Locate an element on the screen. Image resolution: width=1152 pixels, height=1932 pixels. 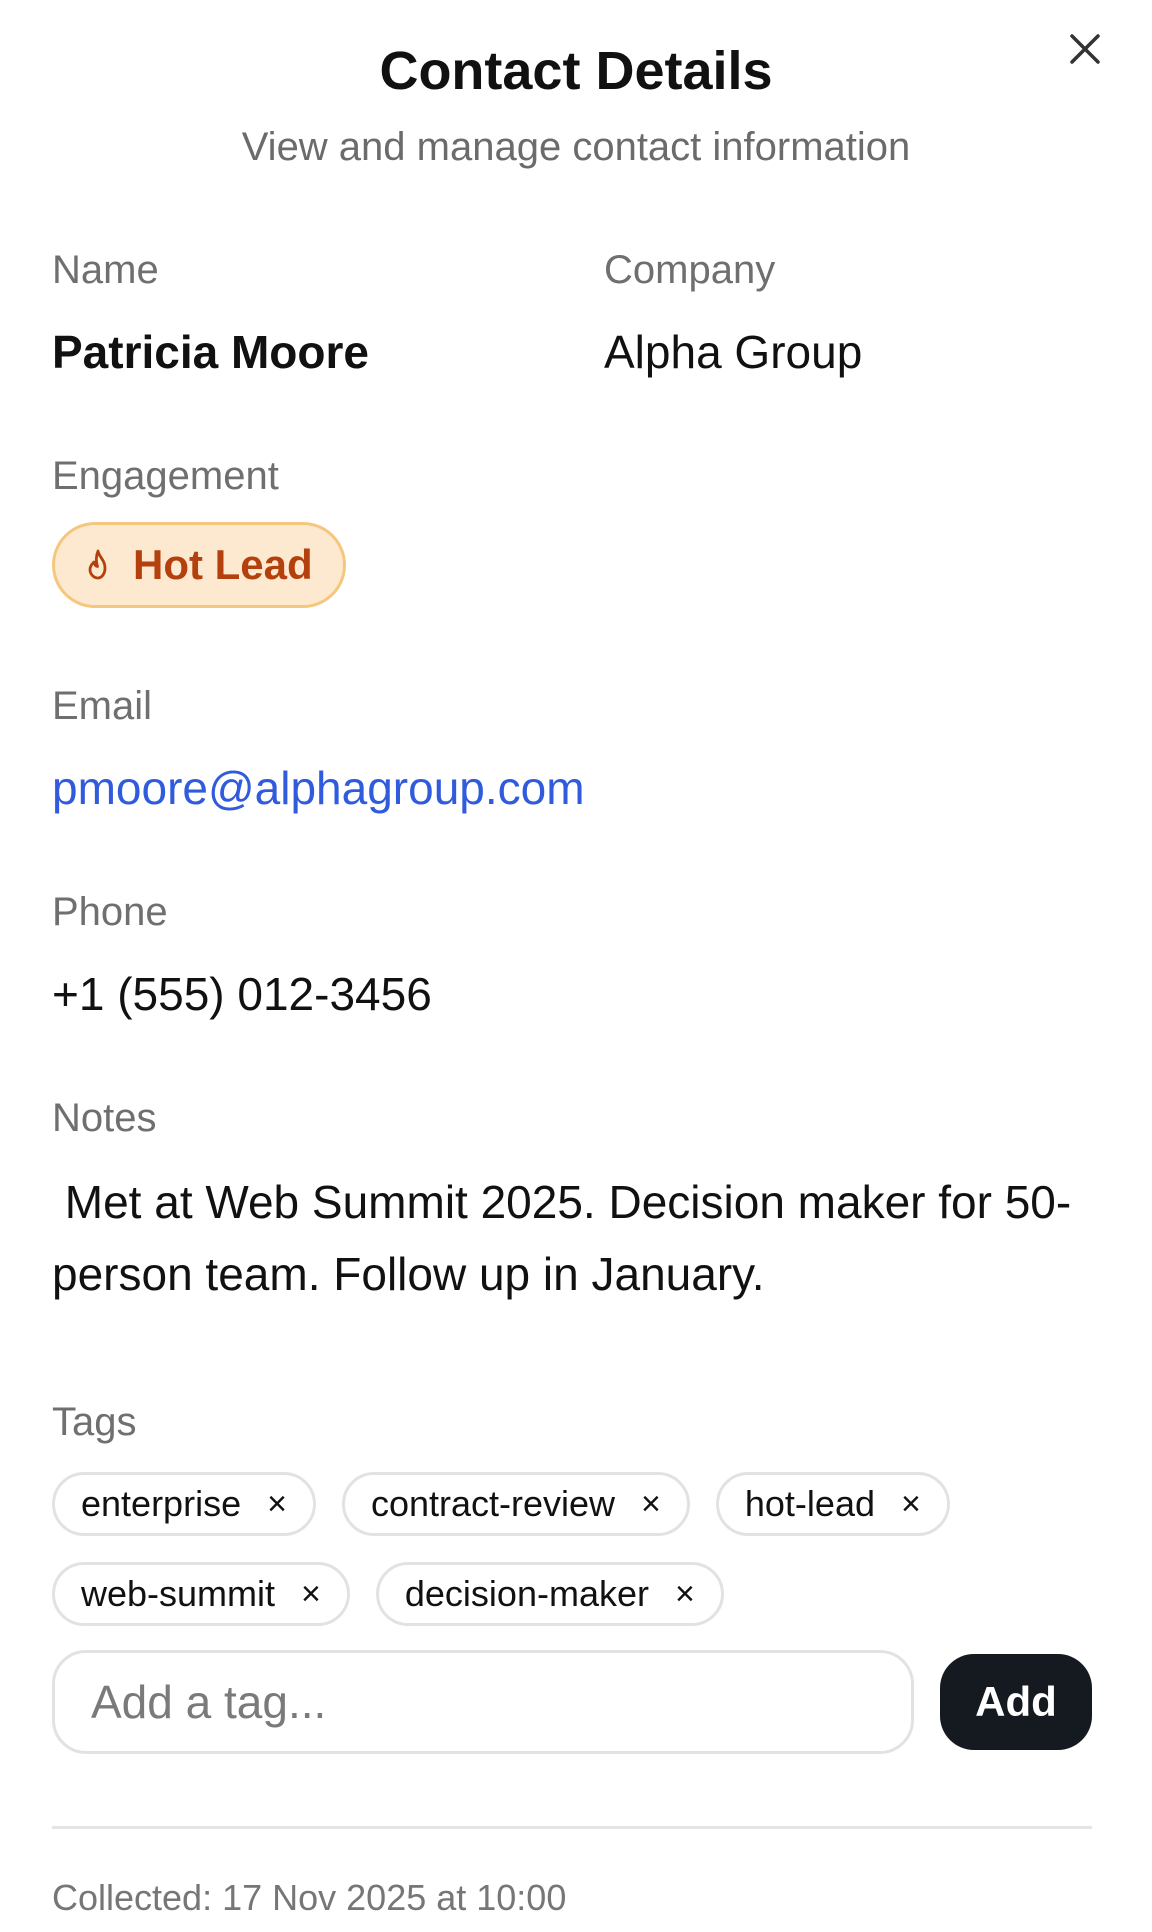
company-label: Company is located at coordinates (690, 270).